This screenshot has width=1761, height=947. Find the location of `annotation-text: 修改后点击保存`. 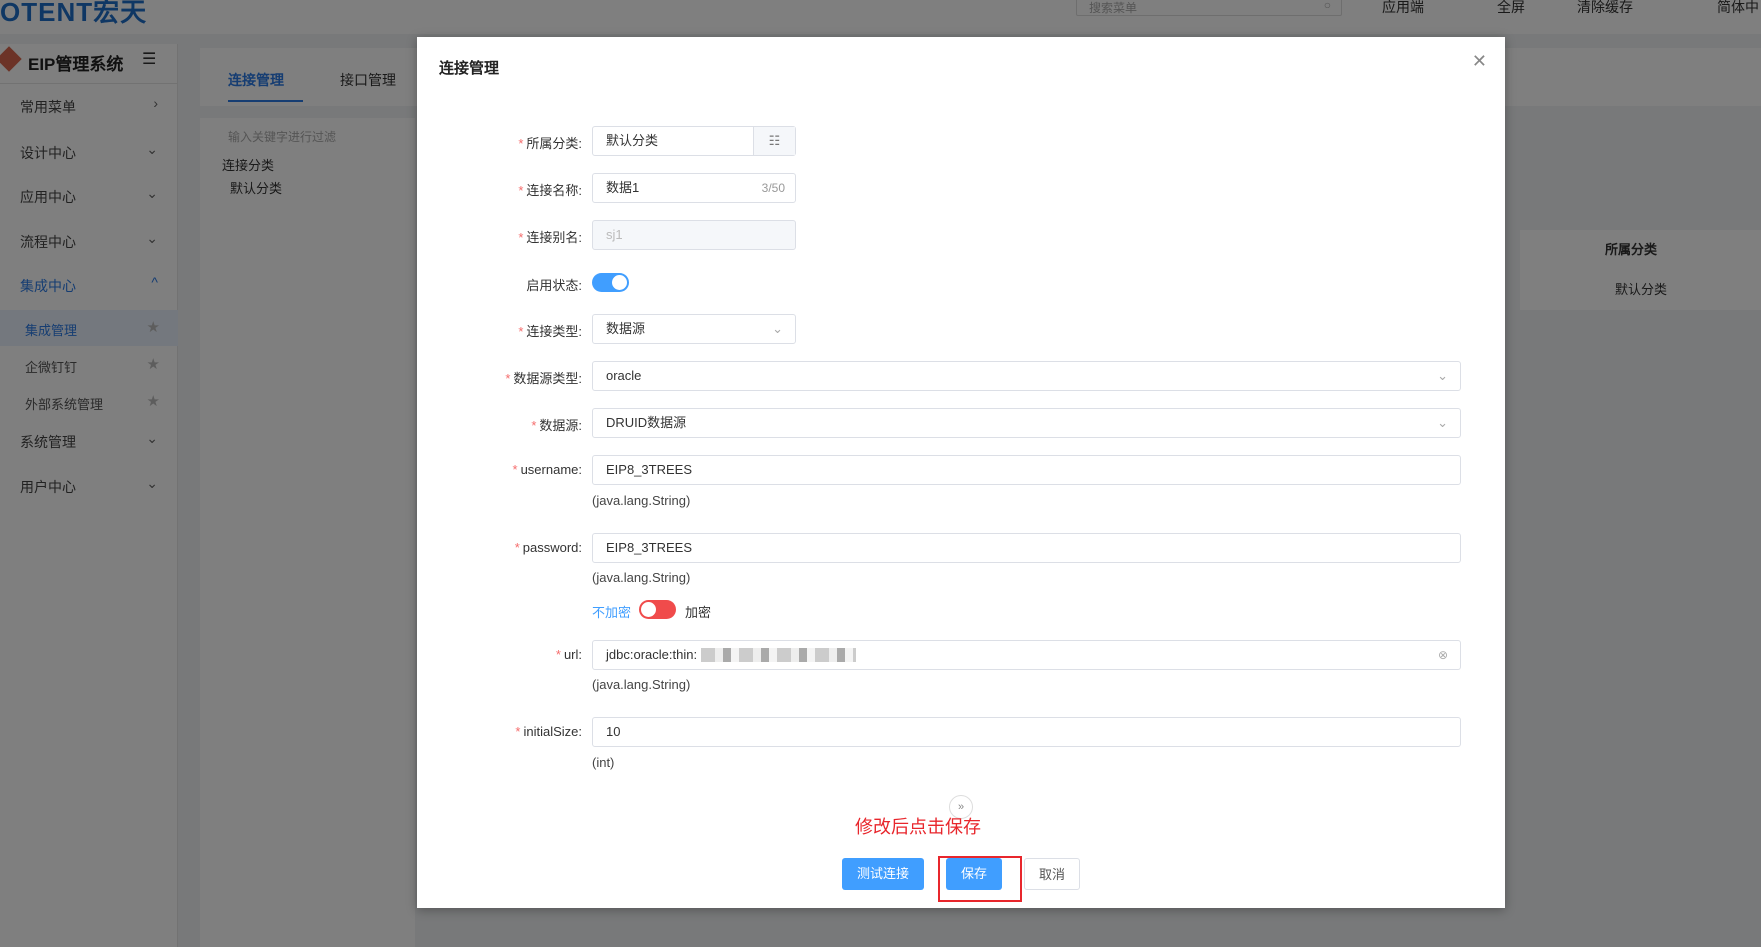

annotation-text: 修改后点击保存 is located at coordinates (918, 827).